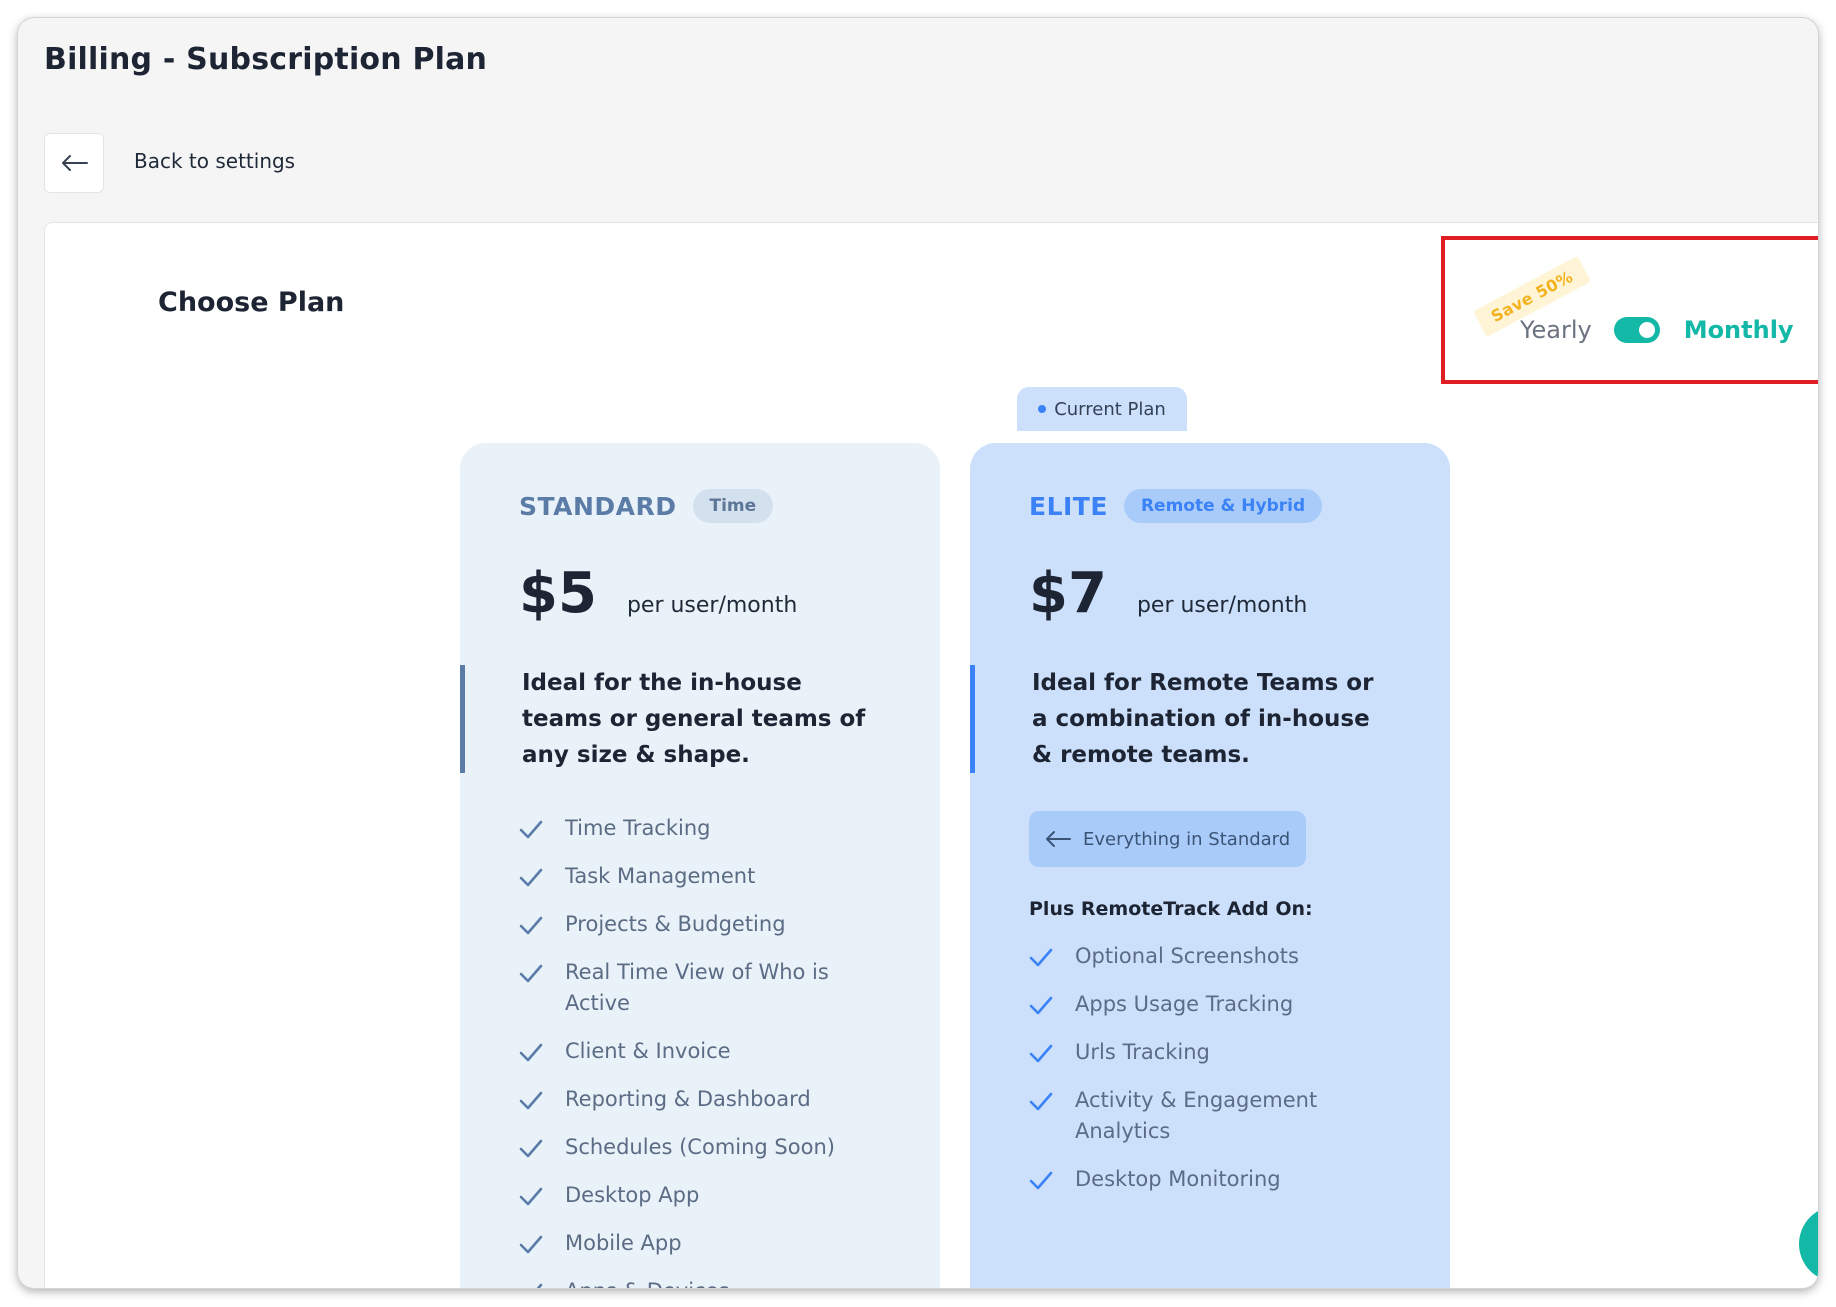 Image resolution: width=1836 pixels, height=1307 pixels. Describe the element at coordinates (1187, 956) in the screenshot. I see `feature-label: Optional Screenshots` at that location.